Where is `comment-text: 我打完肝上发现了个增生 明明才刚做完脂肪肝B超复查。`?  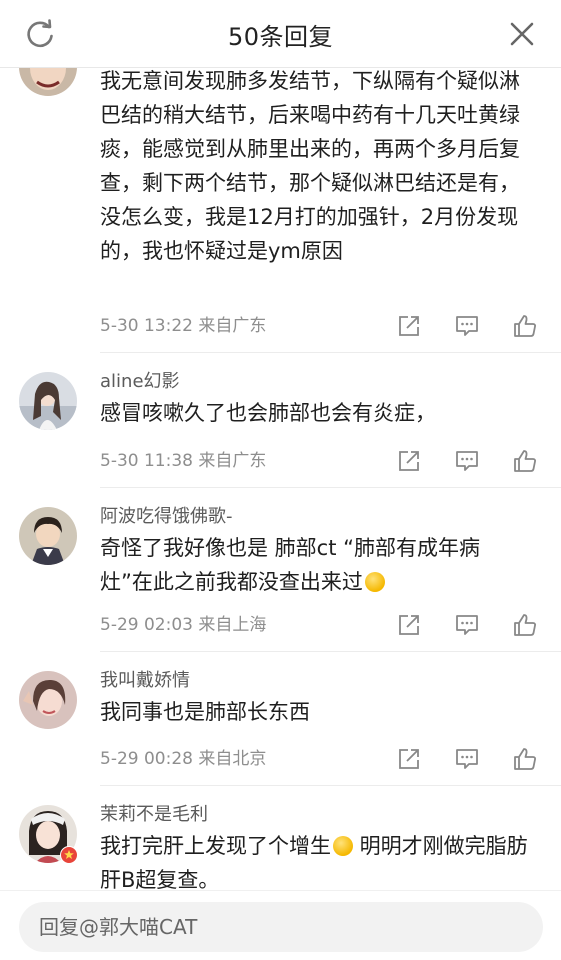
comment-text: 我打完肝上发现了个增生 明明才刚做完脂肪肝B超复查。 is located at coordinates (315, 859).